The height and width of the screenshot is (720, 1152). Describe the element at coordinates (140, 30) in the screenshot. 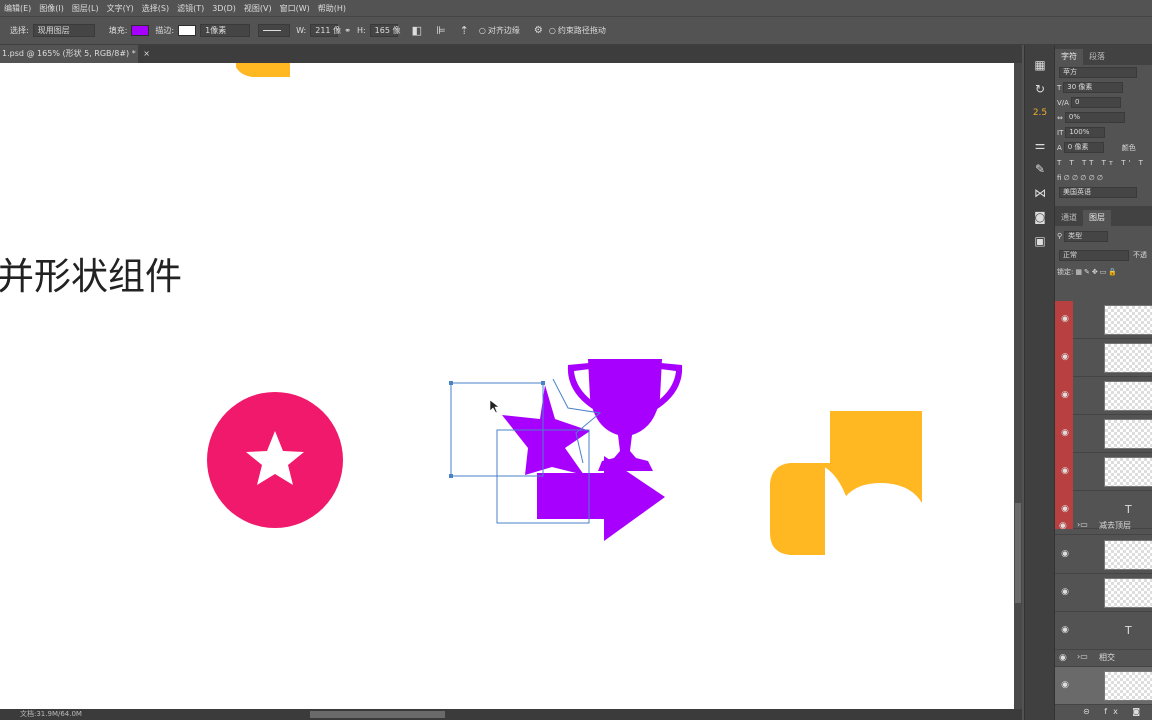

I see `fill-swatch` at that location.